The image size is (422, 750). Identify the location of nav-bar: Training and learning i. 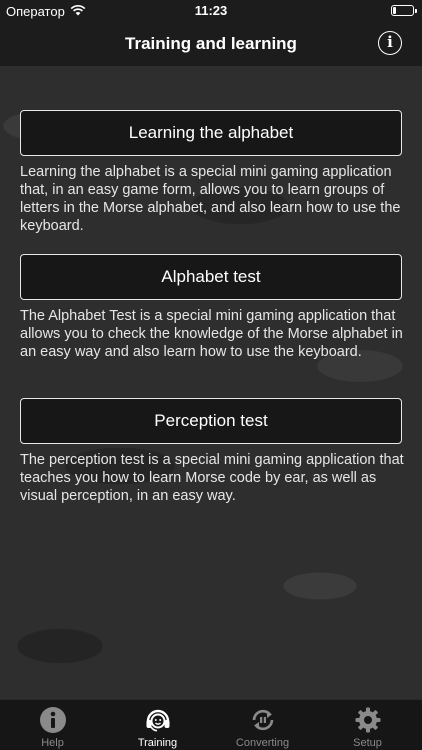
(211, 44).